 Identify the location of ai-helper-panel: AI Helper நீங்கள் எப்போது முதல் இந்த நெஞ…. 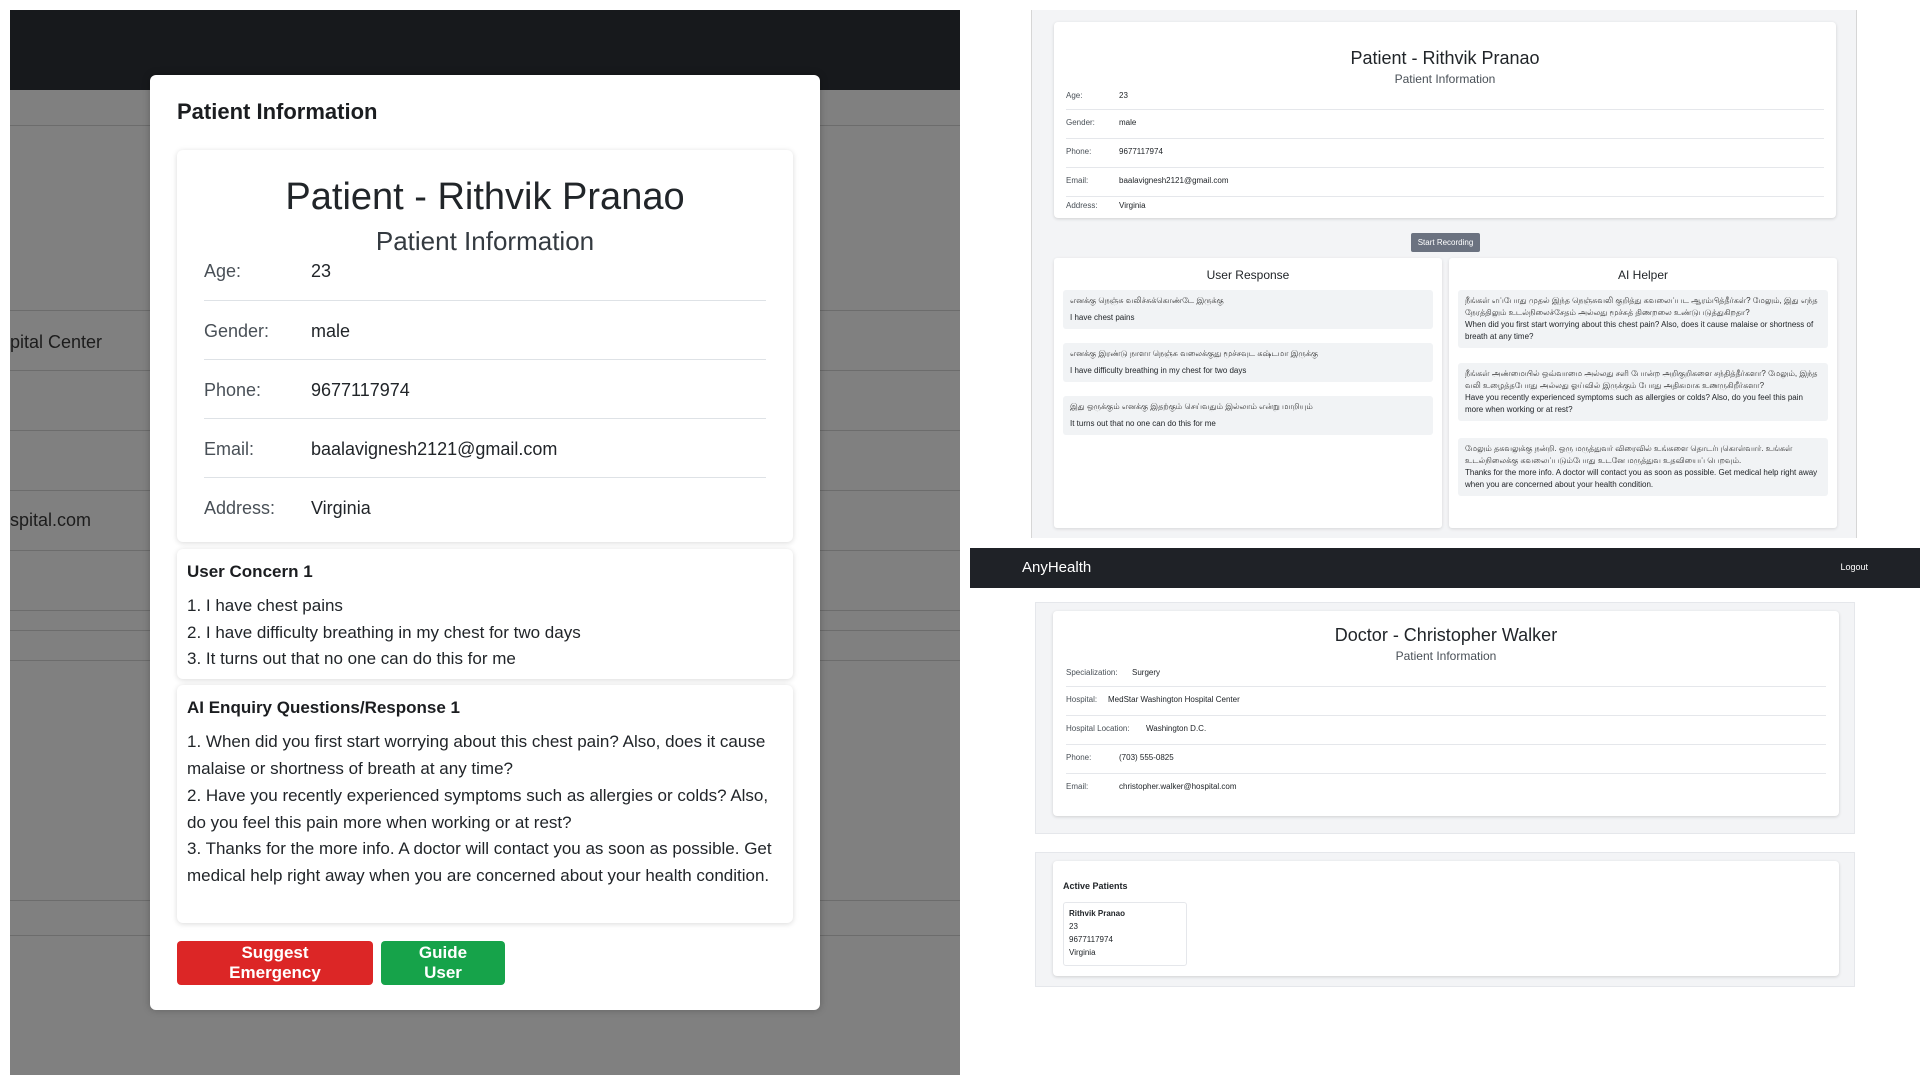
(1643, 393).